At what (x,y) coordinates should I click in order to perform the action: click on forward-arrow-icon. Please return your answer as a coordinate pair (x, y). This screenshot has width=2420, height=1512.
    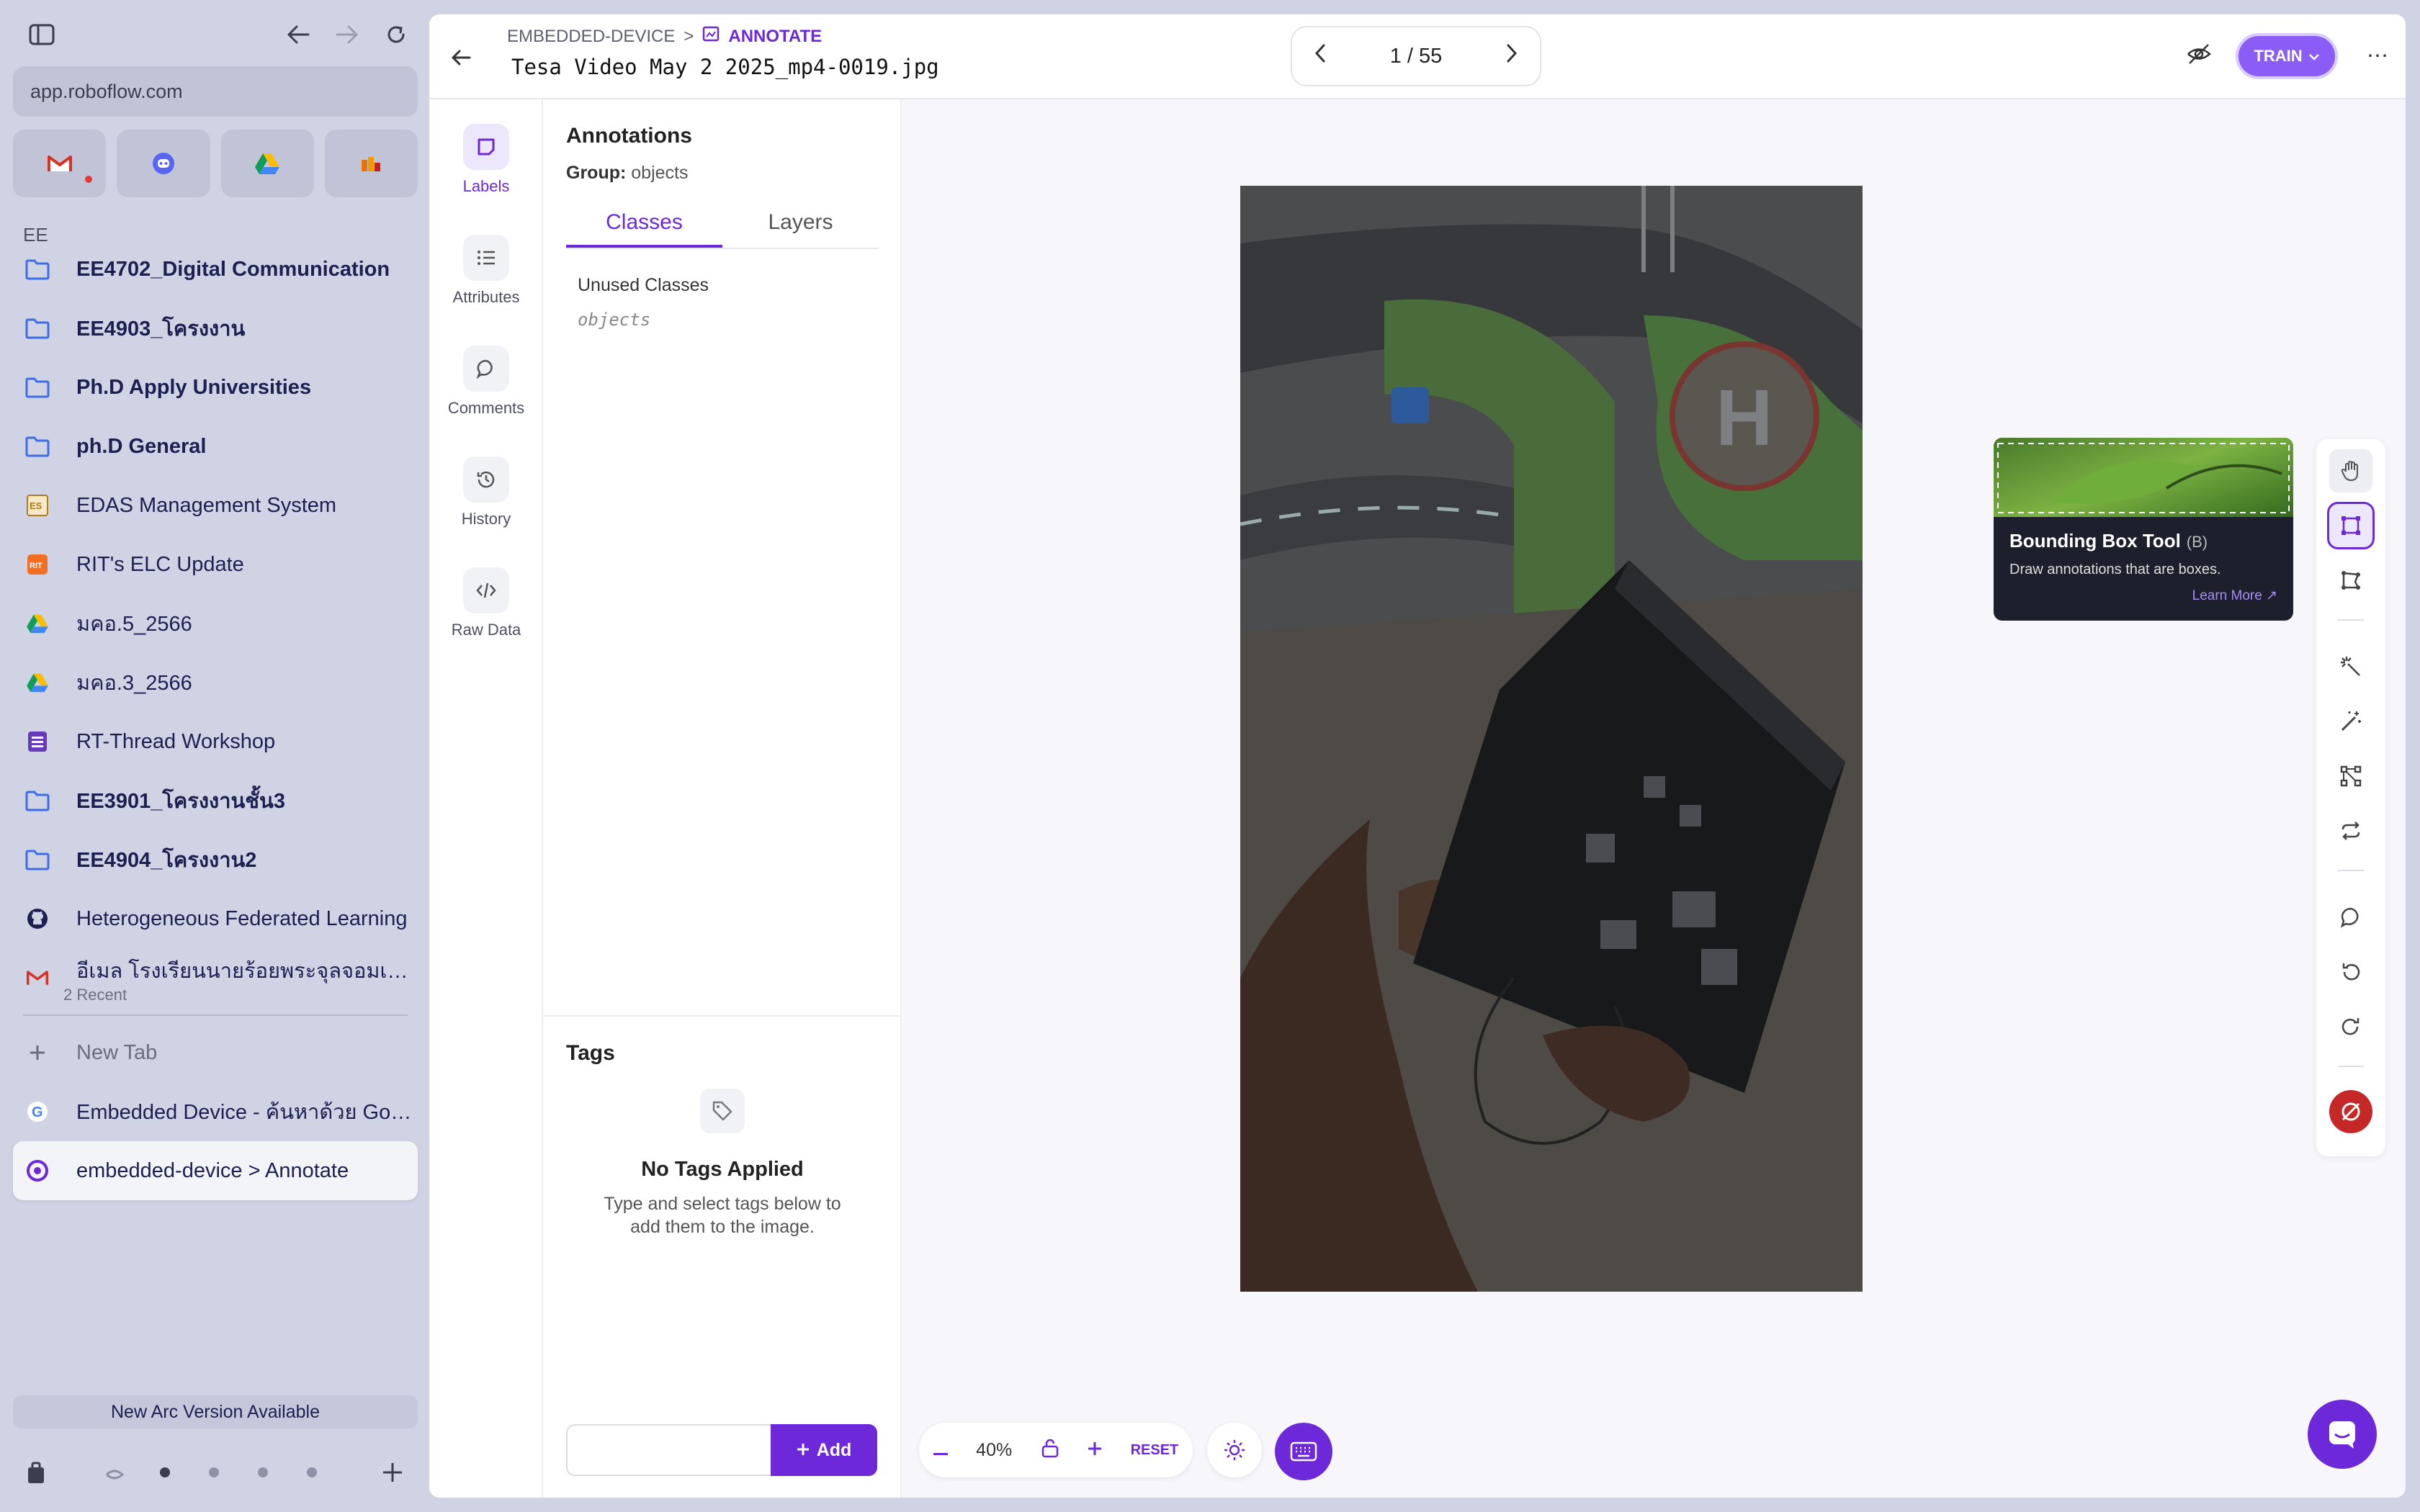
    Looking at the image, I should click on (347, 34).